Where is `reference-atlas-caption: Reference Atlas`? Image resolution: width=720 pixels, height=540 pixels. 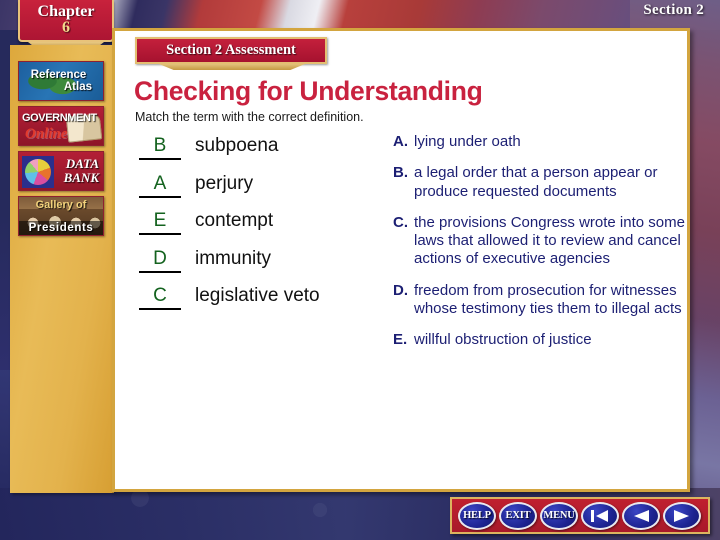 reference-atlas-caption: Reference Atlas is located at coordinates (61, 81).